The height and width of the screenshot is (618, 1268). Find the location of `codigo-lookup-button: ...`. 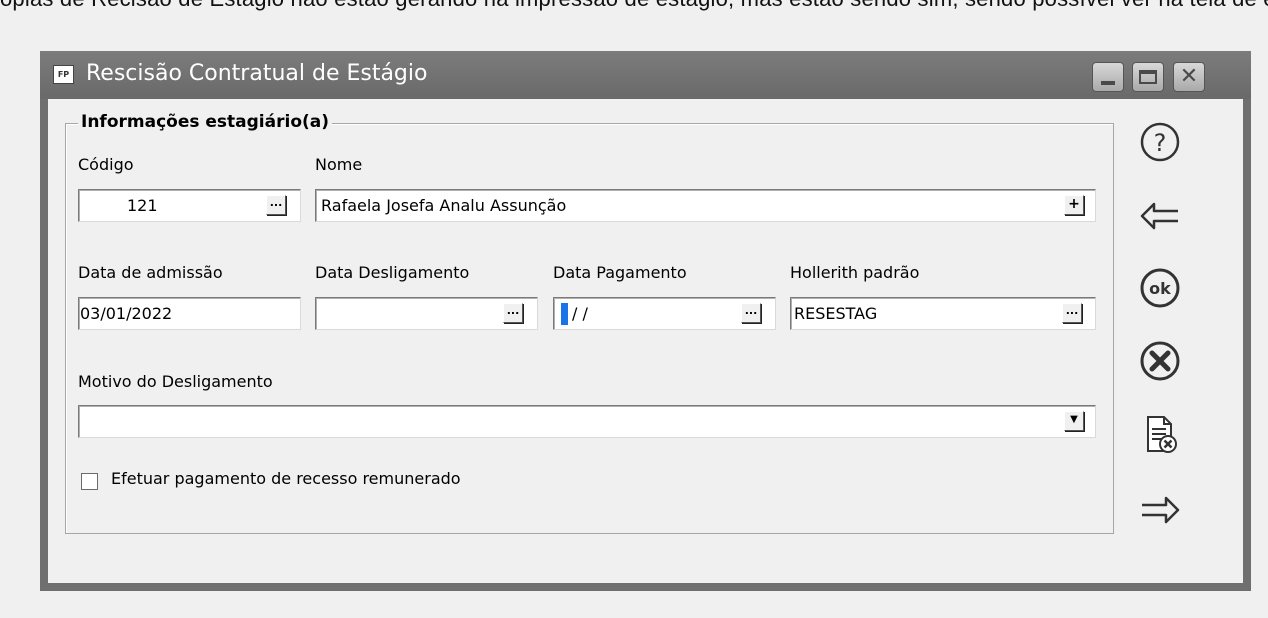

codigo-lookup-button: ... is located at coordinates (276, 205).